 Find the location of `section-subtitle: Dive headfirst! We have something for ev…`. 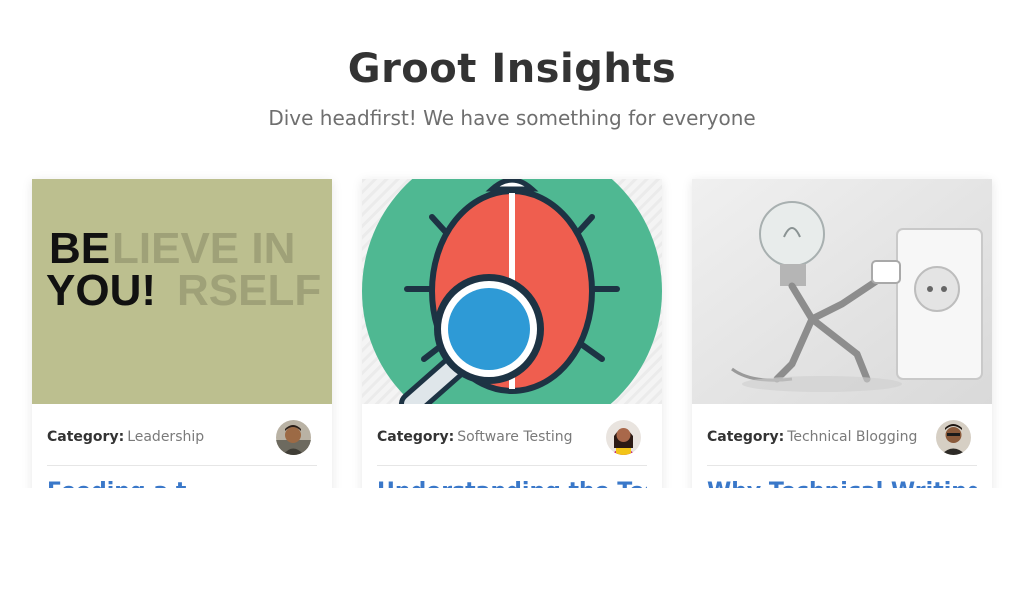

section-subtitle: Dive headfirst! We have something for ev… is located at coordinates (512, 118).